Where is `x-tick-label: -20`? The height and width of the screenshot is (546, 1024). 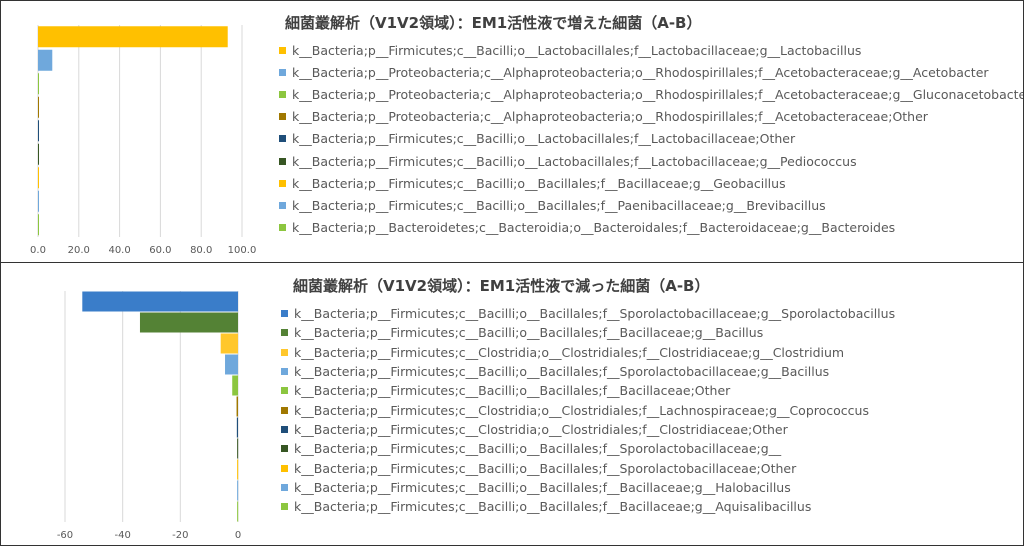 x-tick-label: -20 is located at coordinates (180, 535).